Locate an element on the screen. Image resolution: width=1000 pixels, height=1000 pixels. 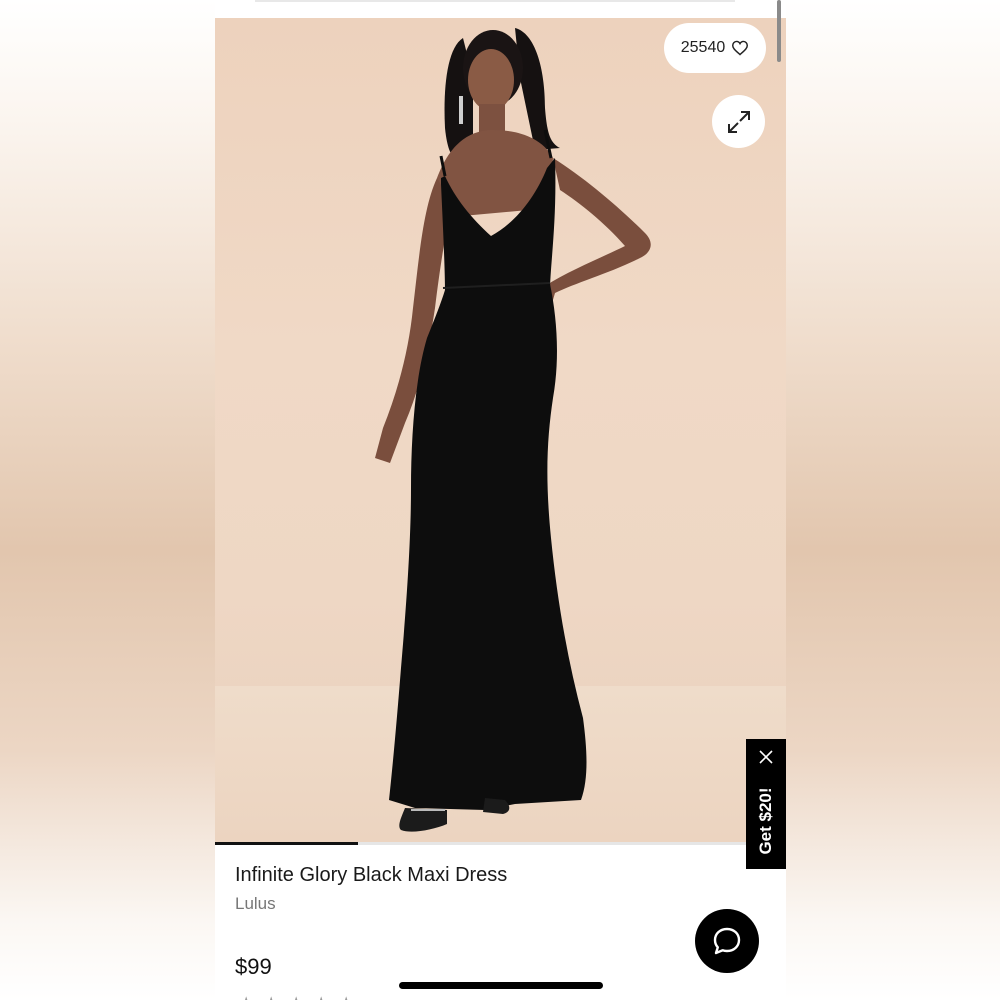
likes-button: 25540 is located at coordinates (715, 48).